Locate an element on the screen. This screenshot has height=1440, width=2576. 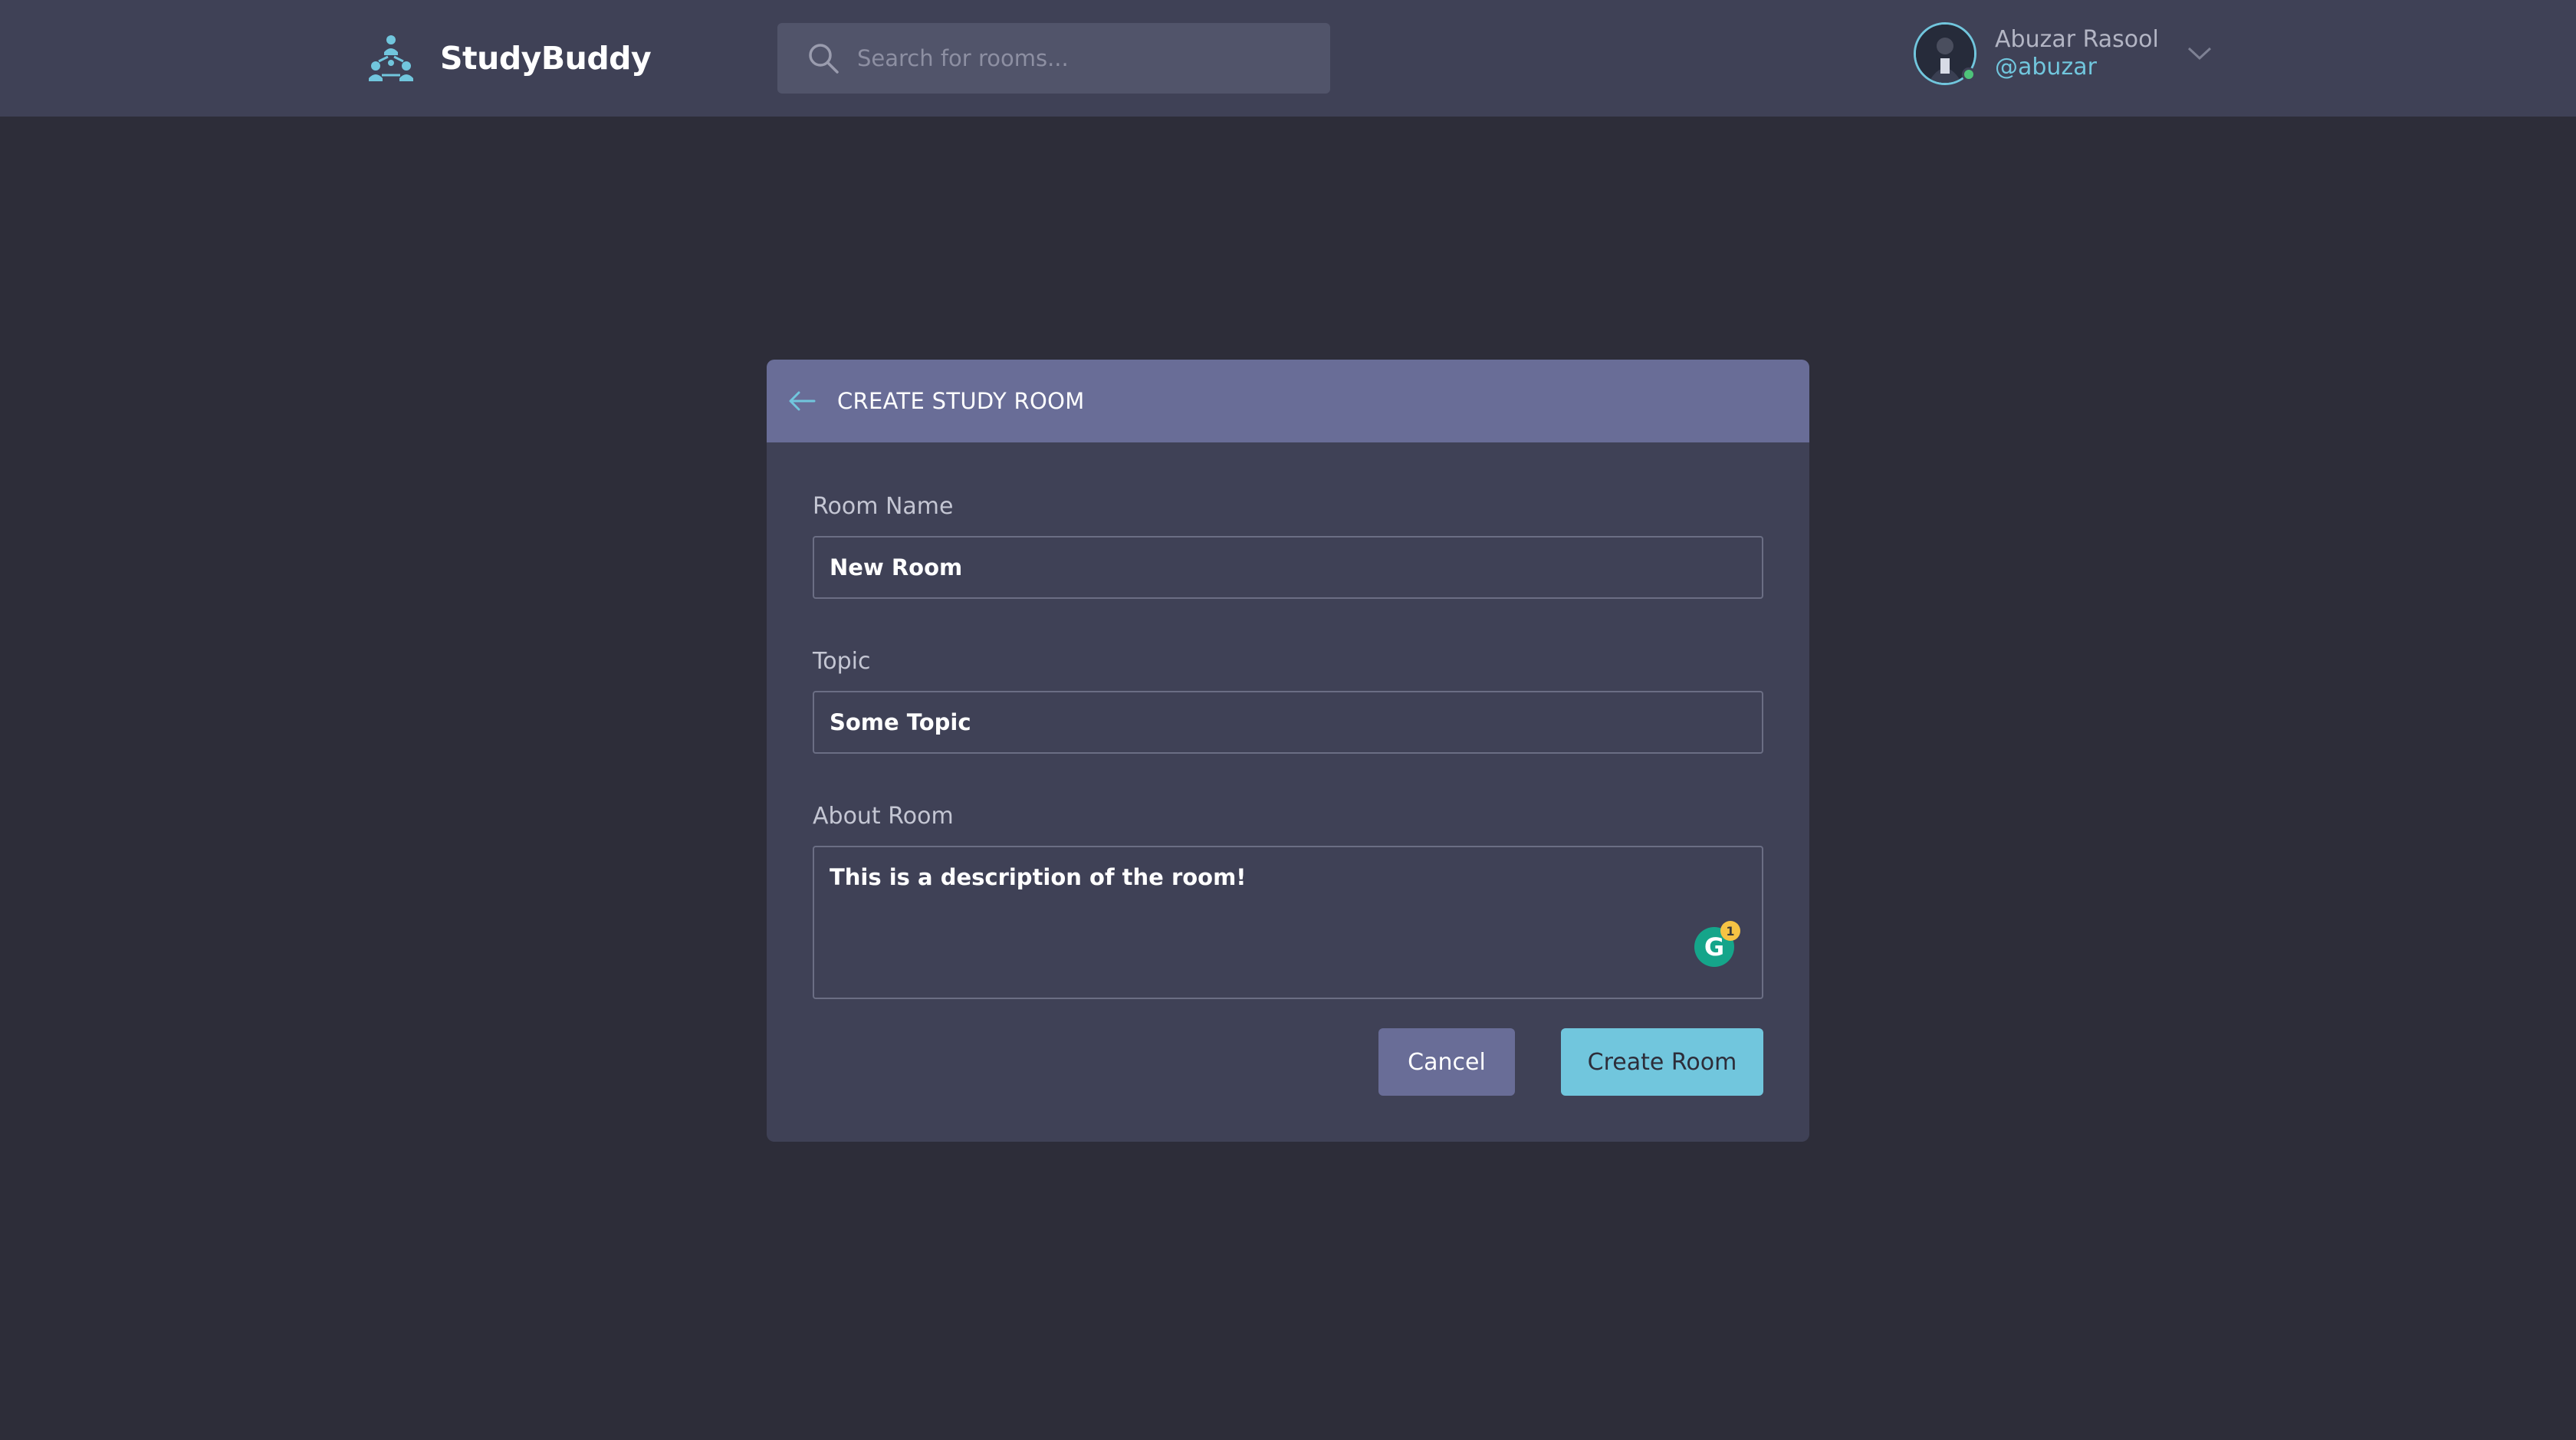
room-name-label: Room Name is located at coordinates (883, 506).